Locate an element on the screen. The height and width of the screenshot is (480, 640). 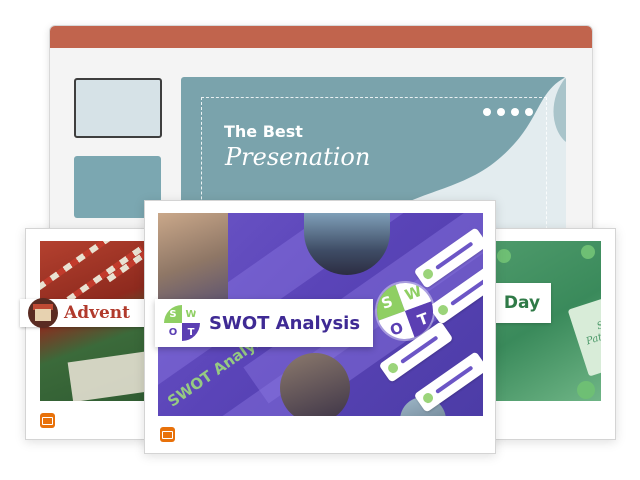
person-photo is located at coordinates (193, 258).